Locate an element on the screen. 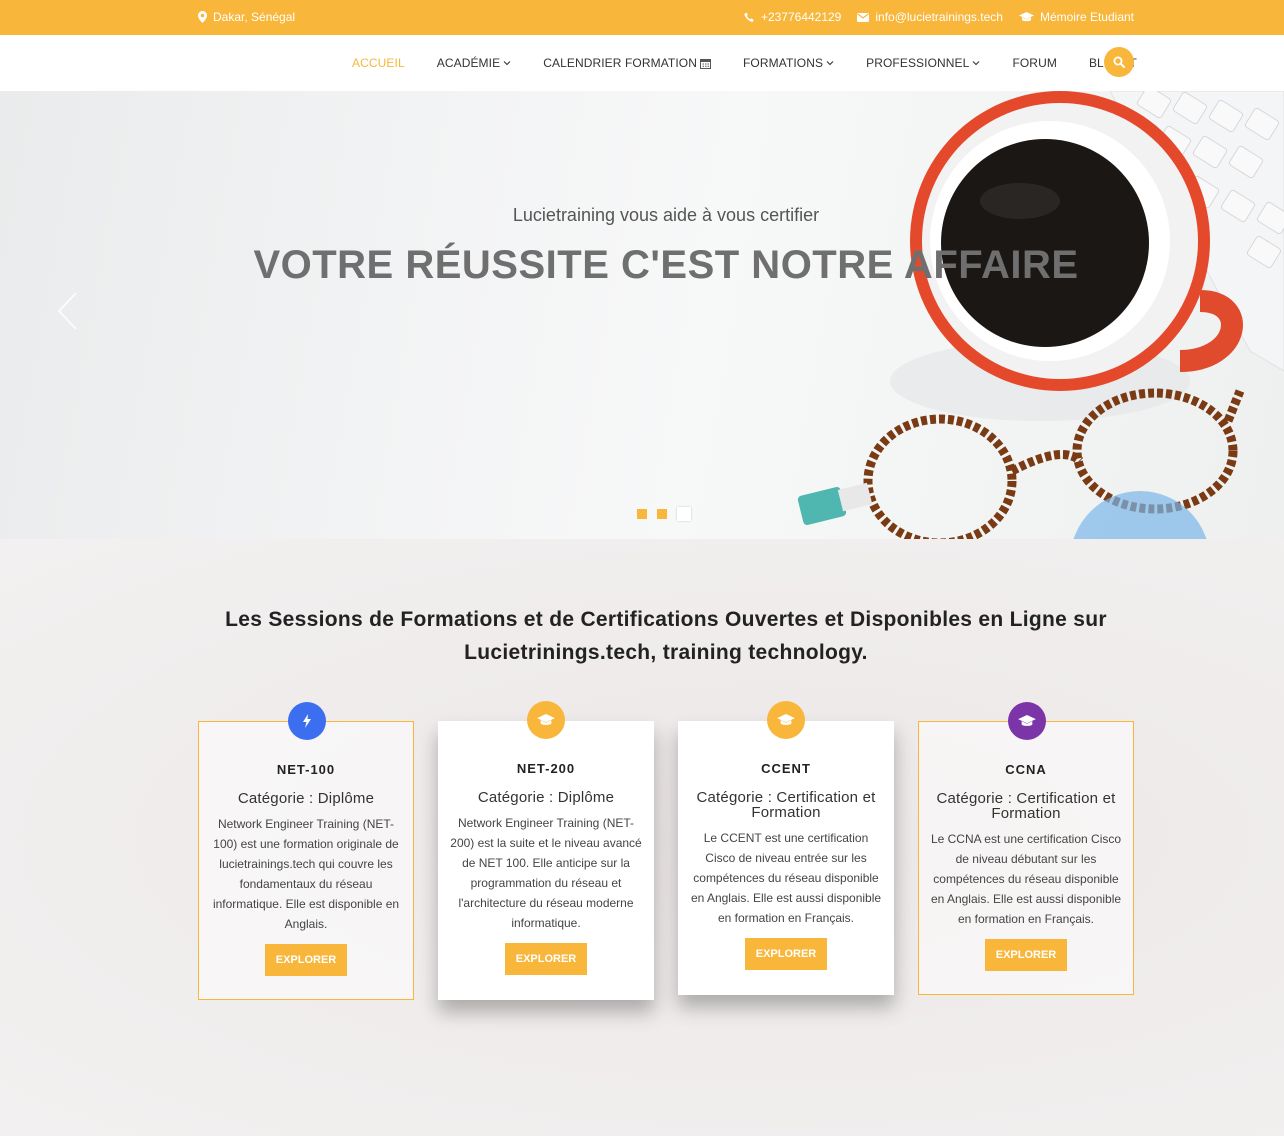 This screenshot has height=1136, width=1284. nav-item-label: CALENDRIER FORMATION is located at coordinates (620, 63).